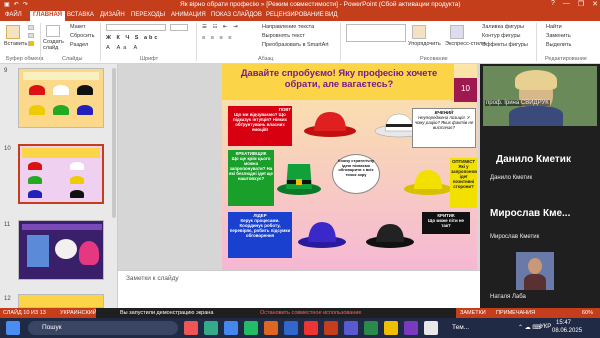 The image size is (600, 338). I want to click on notes-toggle: ЗАМЕТКИ, so click(473, 313).